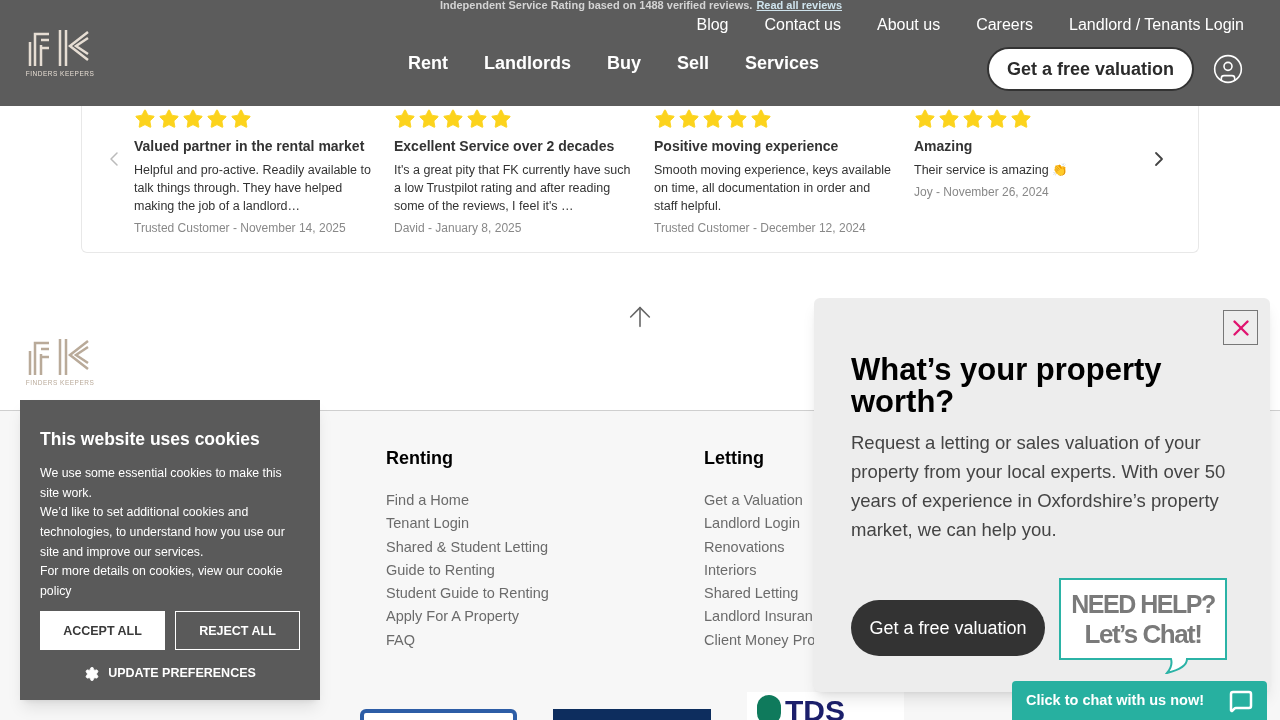  Describe the element at coordinates (747, 146) in the screenshot. I see `review-title: Positive moving experience` at that location.